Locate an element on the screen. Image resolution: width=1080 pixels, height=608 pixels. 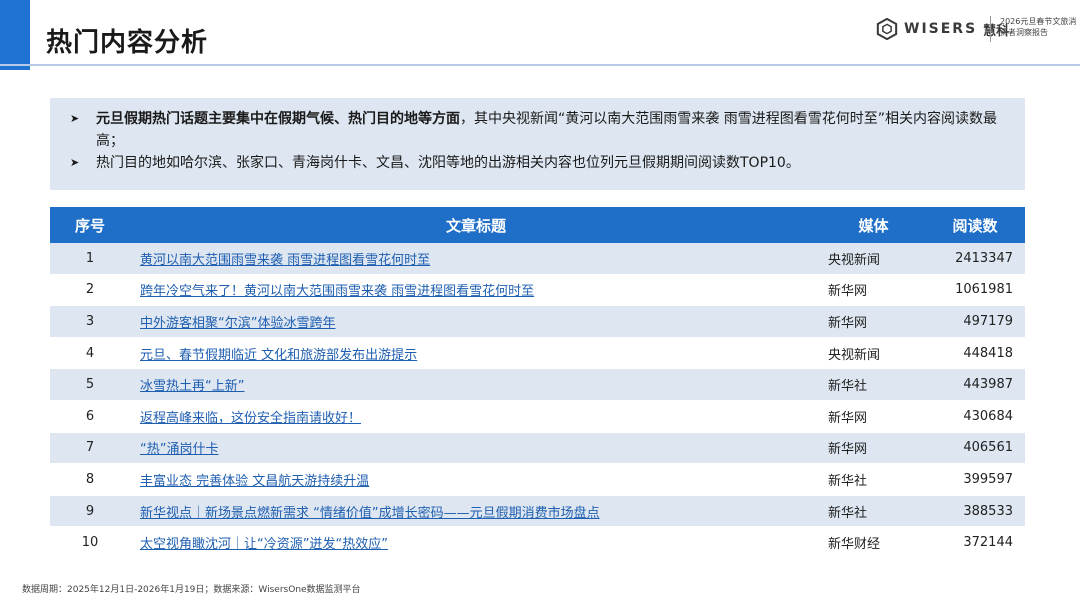
header-reads: 阅读数 is located at coordinates (975, 225).